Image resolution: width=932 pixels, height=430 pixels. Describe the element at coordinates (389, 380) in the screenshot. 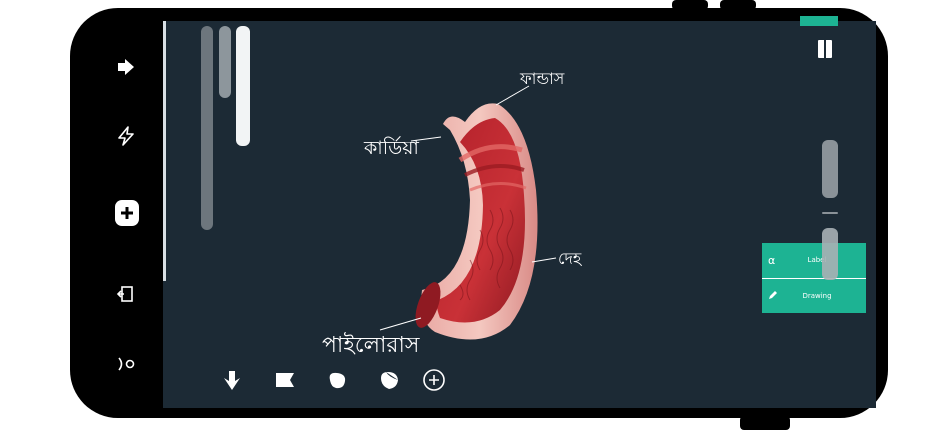

I see `heart-icon` at that location.